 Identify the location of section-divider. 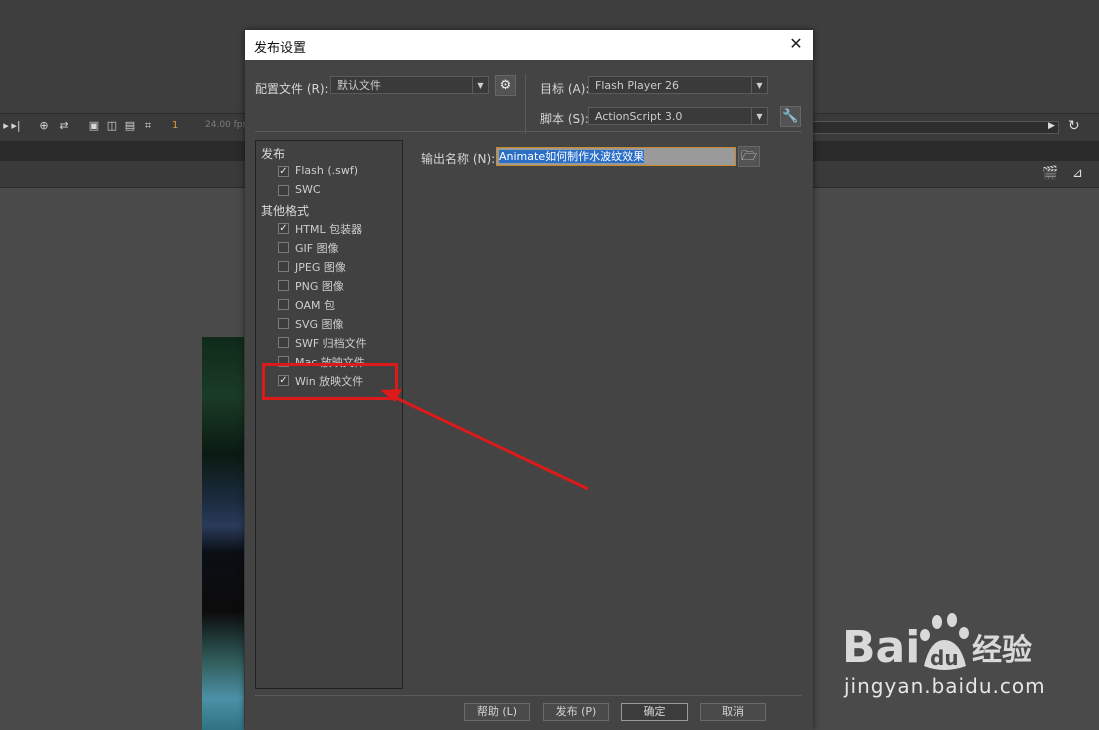
(528, 131).